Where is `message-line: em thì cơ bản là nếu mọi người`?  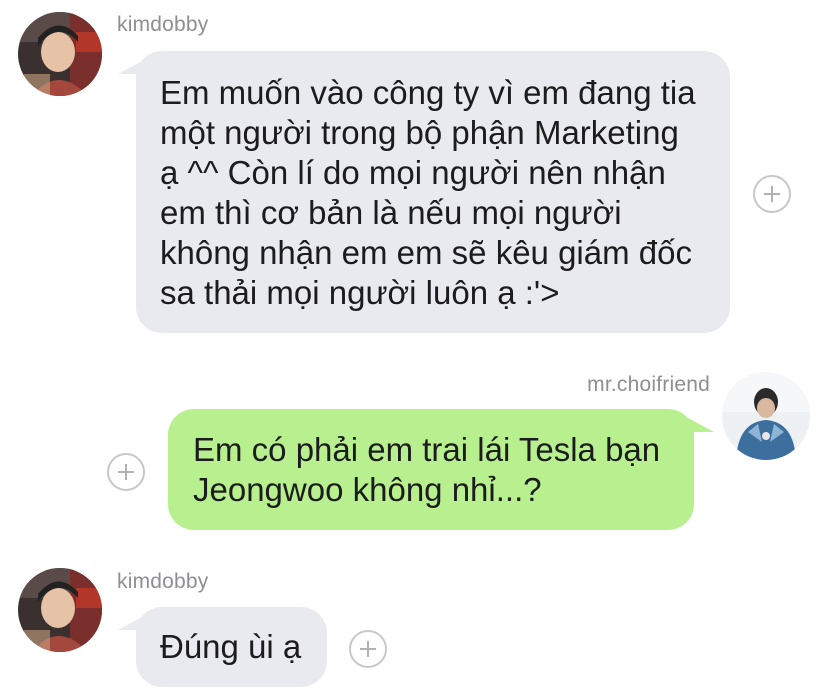 message-line: em thì cơ bản là nếu mọi người is located at coordinates (391, 212).